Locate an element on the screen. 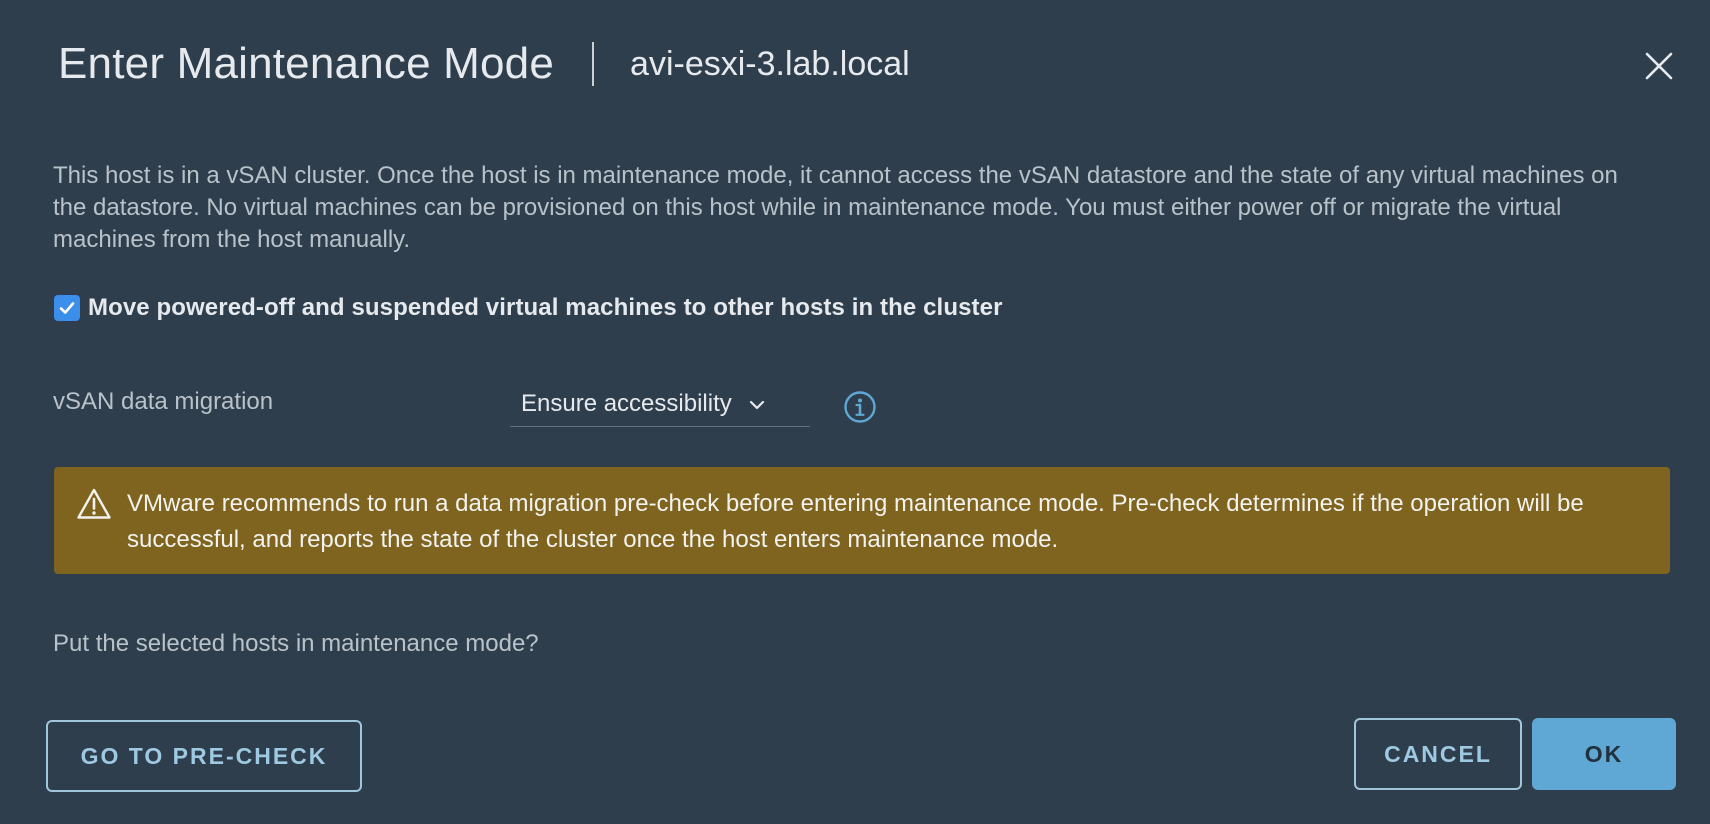  ok-button: OK is located at coordinates (1604, 754).